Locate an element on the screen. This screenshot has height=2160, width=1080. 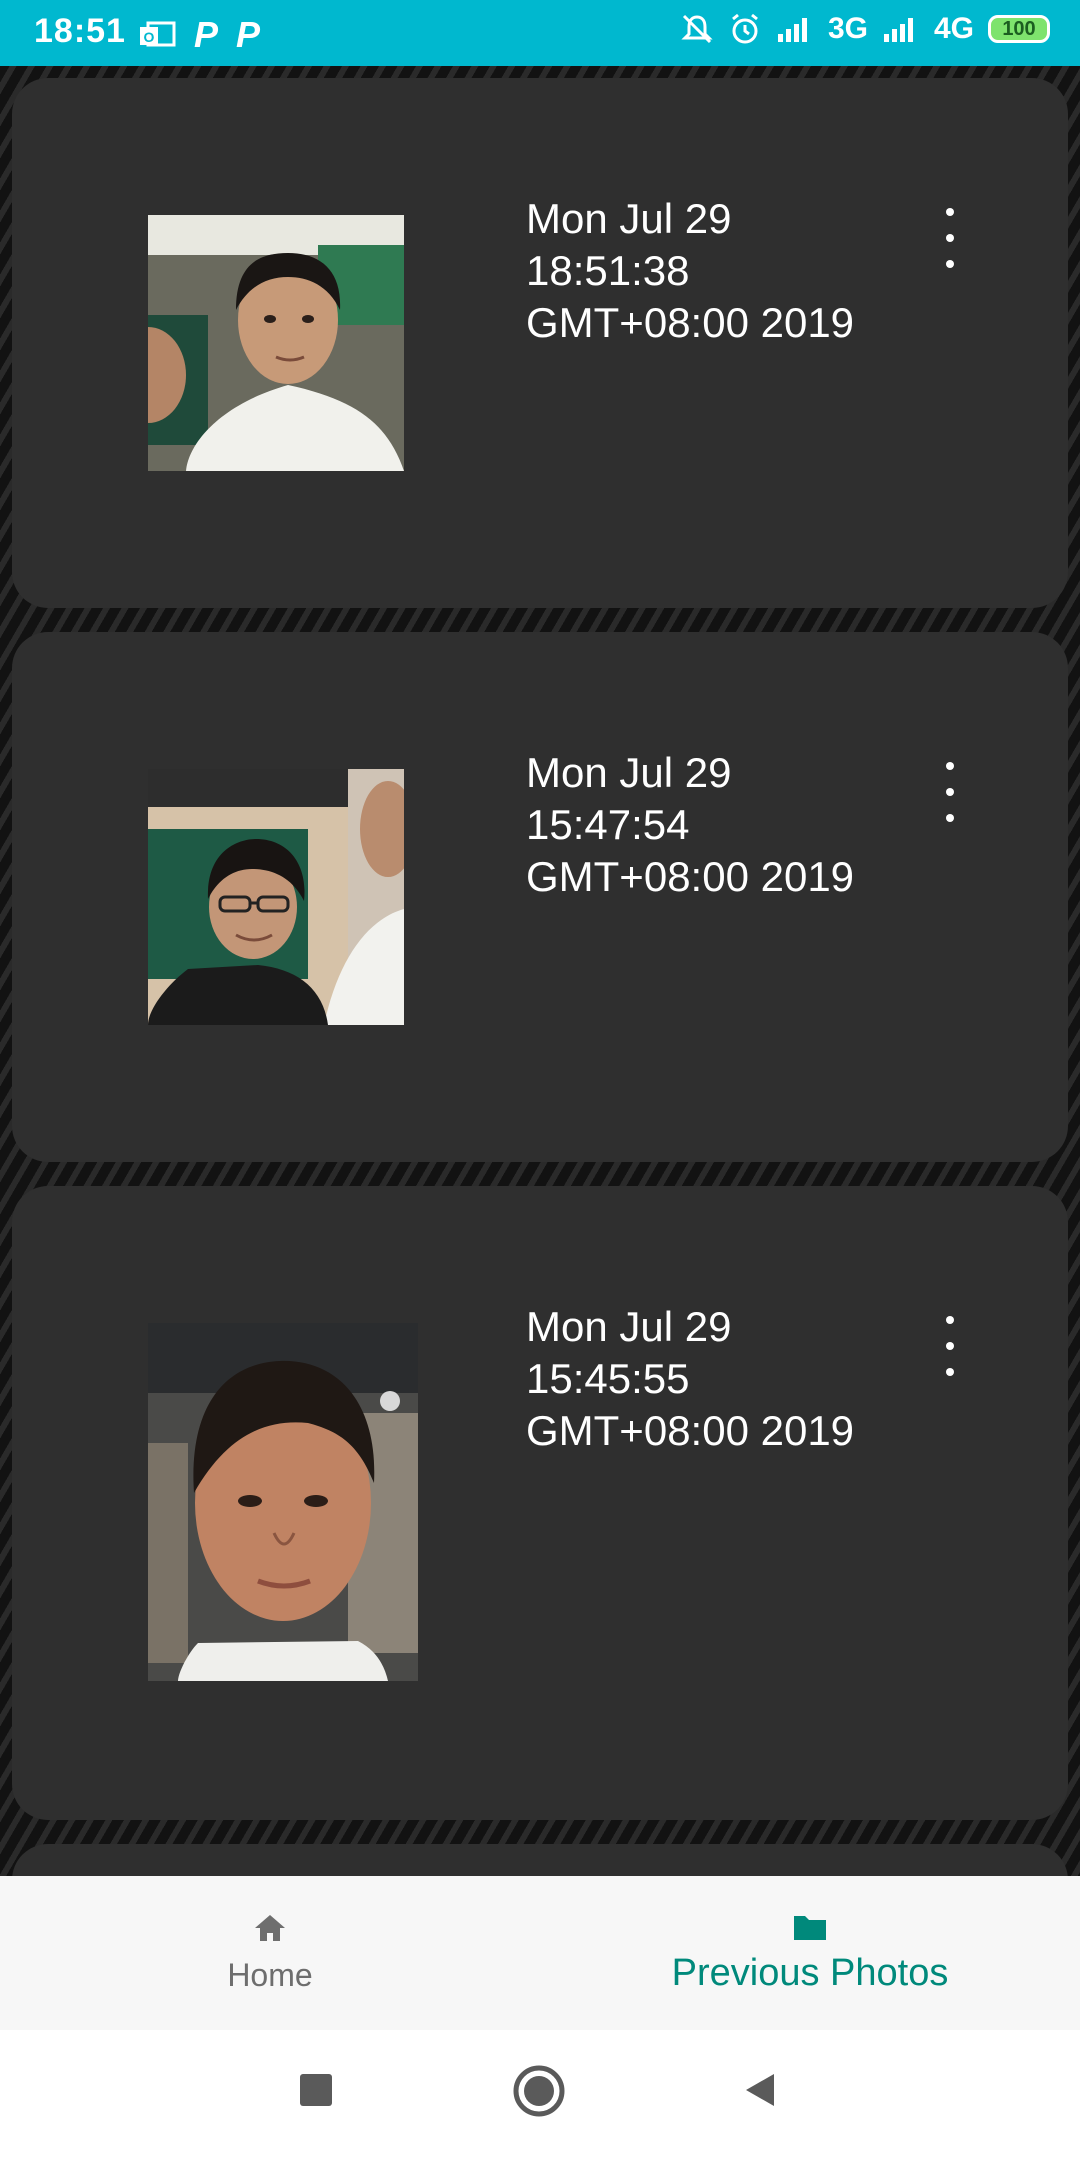
system-navigation-bar is located at coordinates (540, 2095).